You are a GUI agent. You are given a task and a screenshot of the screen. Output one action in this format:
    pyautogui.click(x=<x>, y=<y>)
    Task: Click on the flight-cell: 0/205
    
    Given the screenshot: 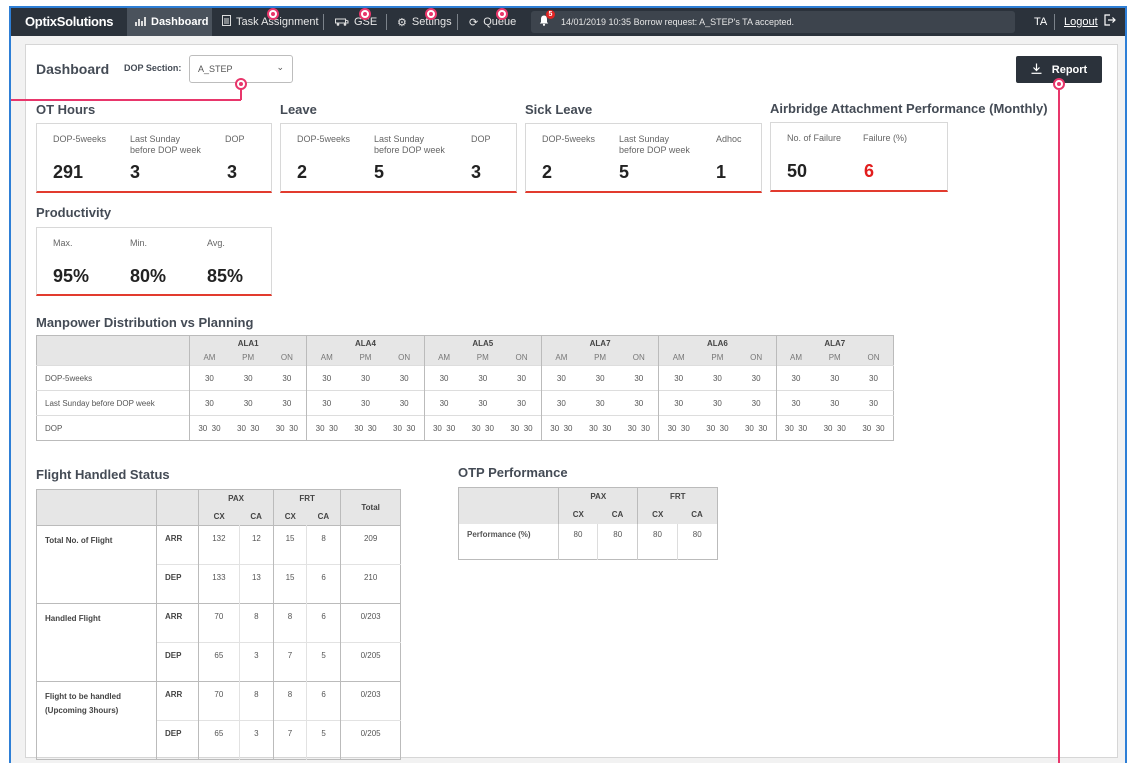 What is the action you would take?
    pyautogui.click(x=370, y=655)
    